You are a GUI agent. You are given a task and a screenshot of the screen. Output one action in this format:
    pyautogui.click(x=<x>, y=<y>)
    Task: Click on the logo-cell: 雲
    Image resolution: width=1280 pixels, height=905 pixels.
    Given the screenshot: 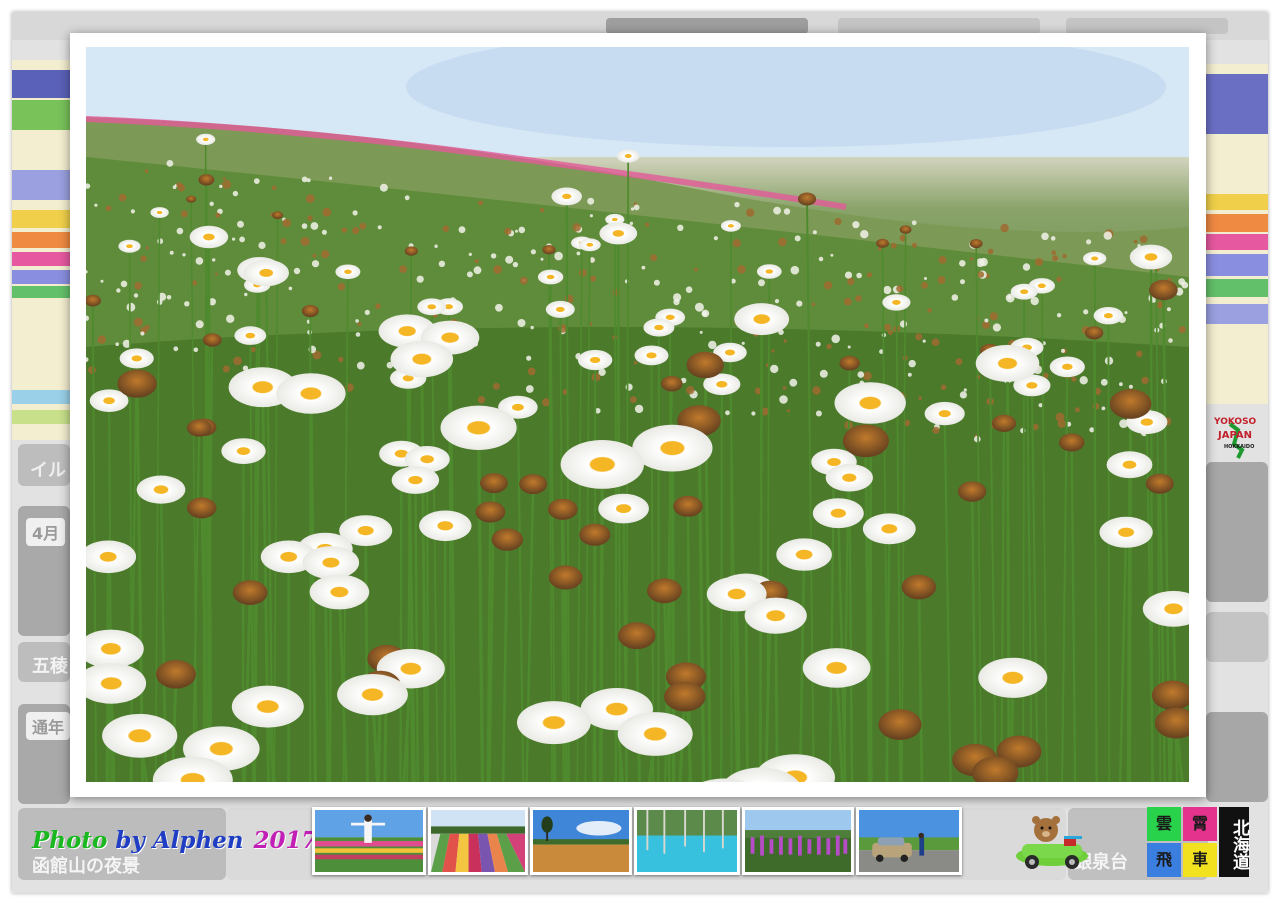 What is the action you would take?
    pyautogui.click(x=1164, y=824)
    